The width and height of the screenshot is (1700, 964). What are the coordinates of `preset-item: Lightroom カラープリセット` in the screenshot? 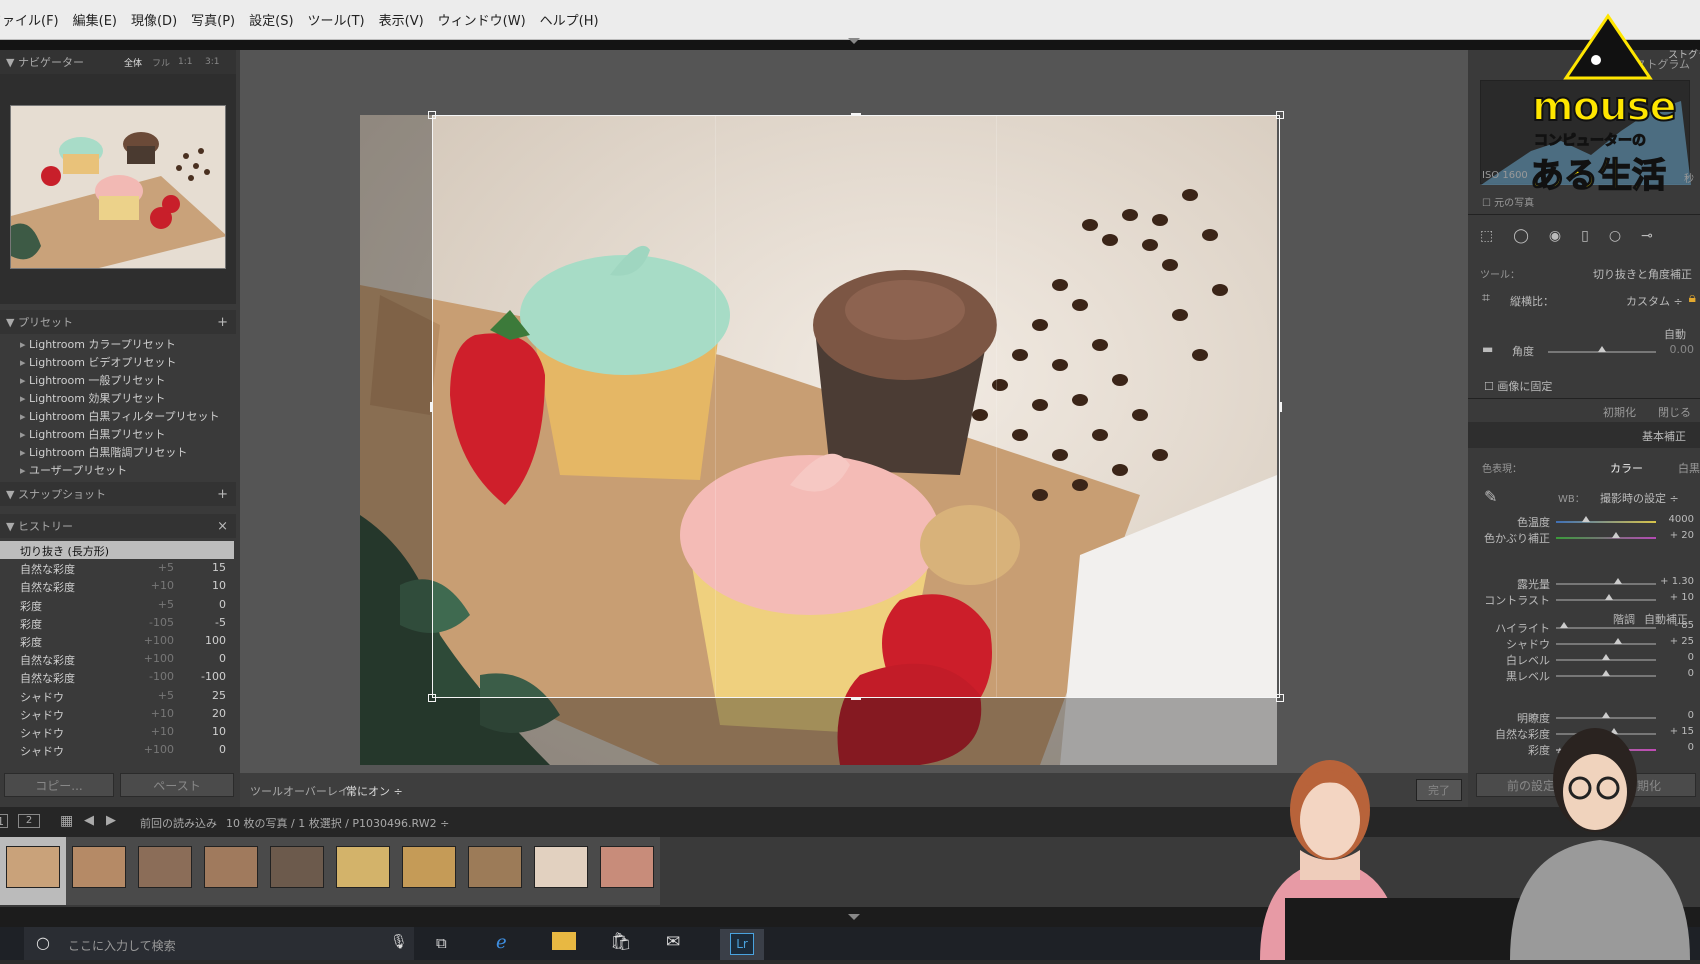 It's located at (98, 344).